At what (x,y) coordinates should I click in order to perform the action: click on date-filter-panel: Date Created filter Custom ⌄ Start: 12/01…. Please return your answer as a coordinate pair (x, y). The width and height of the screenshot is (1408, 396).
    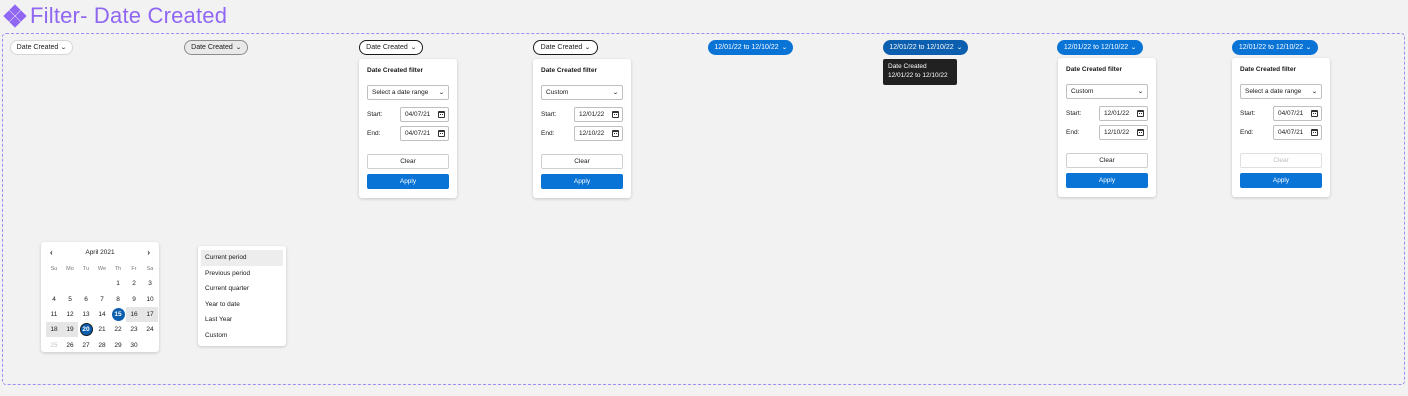
    Looking at the image, I should click on (1107, 127).